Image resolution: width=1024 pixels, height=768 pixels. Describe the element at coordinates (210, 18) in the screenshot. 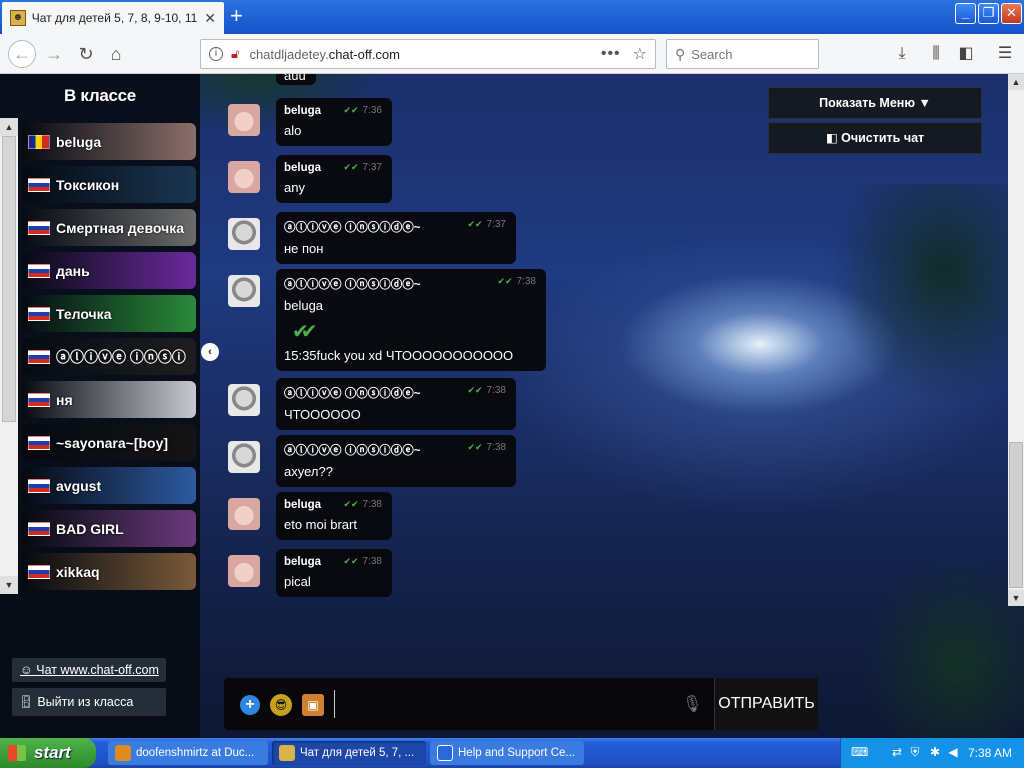

I see `tab-close-icon: ✕` at that location.